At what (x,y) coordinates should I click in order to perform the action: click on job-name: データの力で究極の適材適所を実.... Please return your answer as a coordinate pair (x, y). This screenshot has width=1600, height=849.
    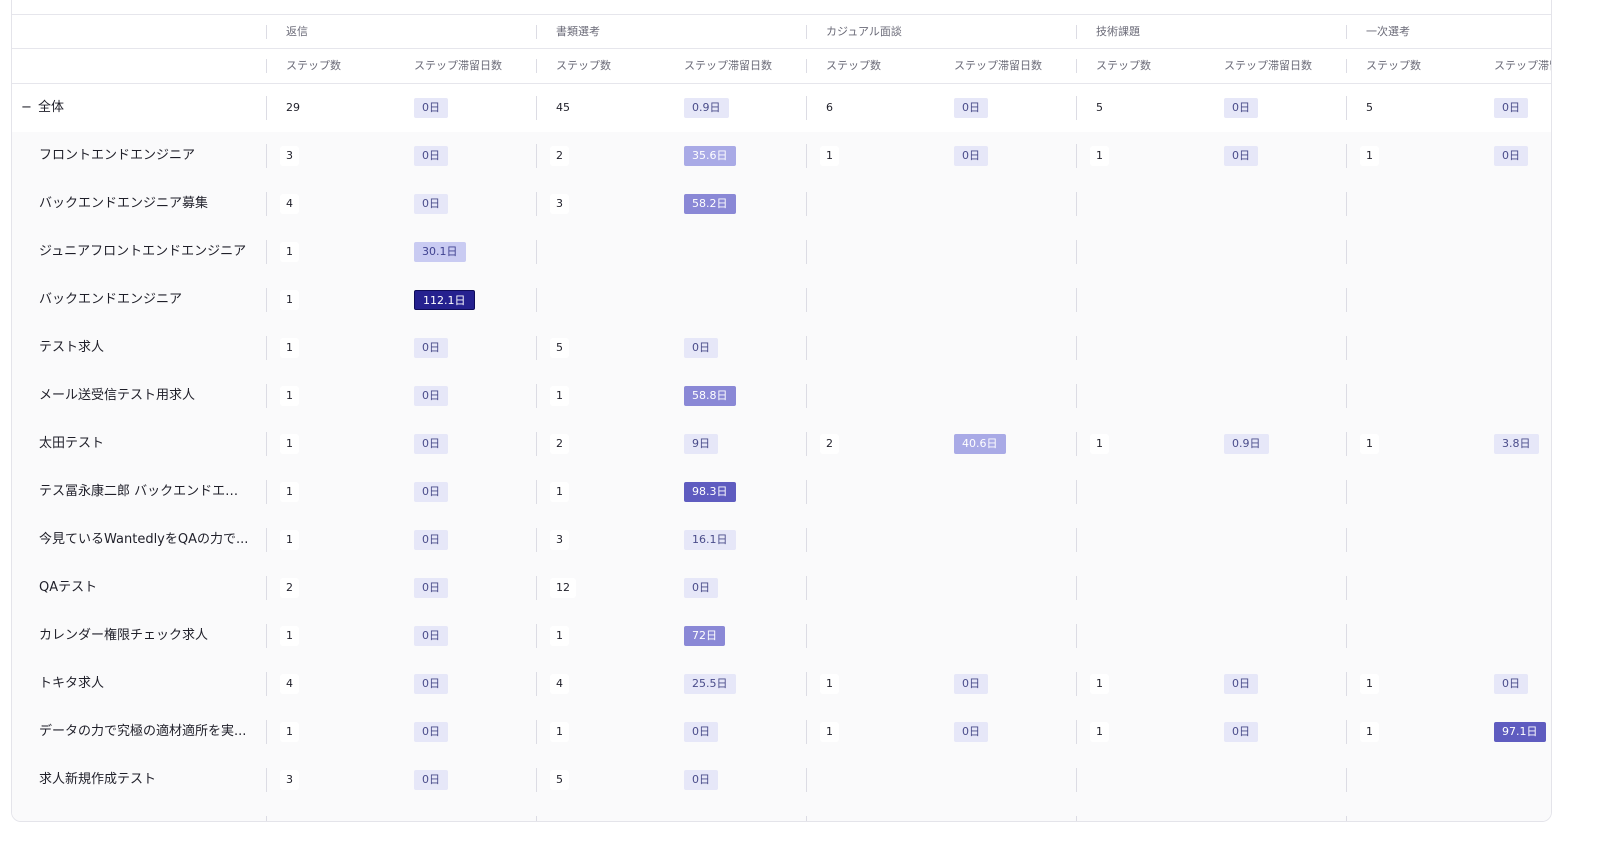
    Looking at the image, I should click on (143, 731).